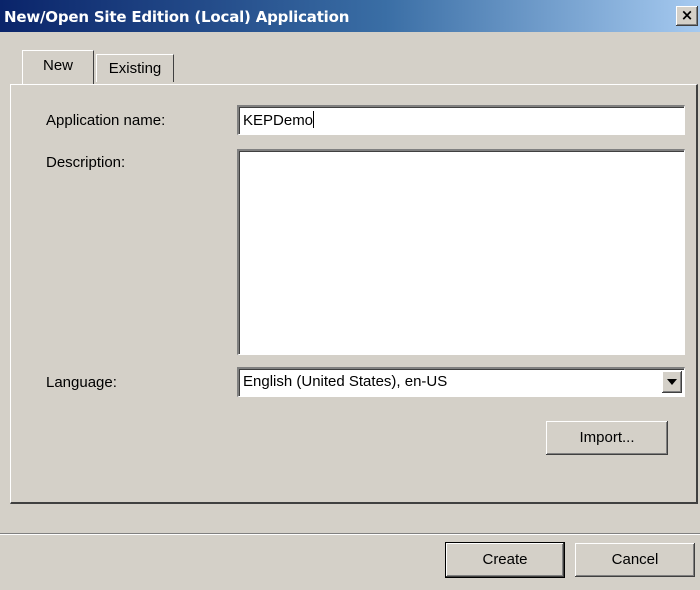  Describe the element at coordinates (314, 119) in the screenshot. I see `text-caret` at that location.